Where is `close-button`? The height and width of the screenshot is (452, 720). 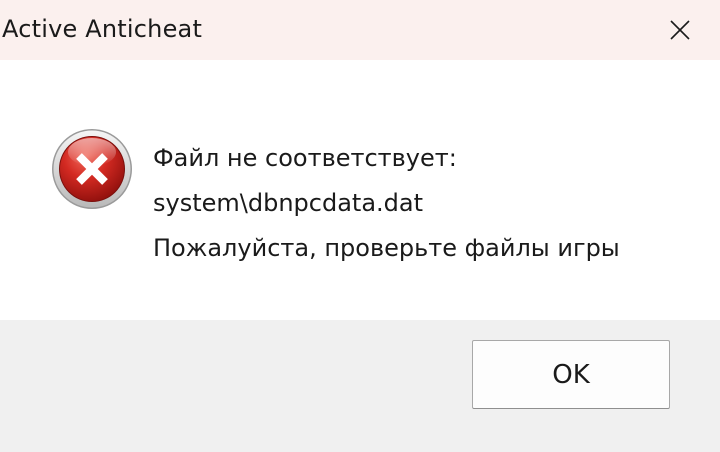 close-button is located at coordinates (680, 30).